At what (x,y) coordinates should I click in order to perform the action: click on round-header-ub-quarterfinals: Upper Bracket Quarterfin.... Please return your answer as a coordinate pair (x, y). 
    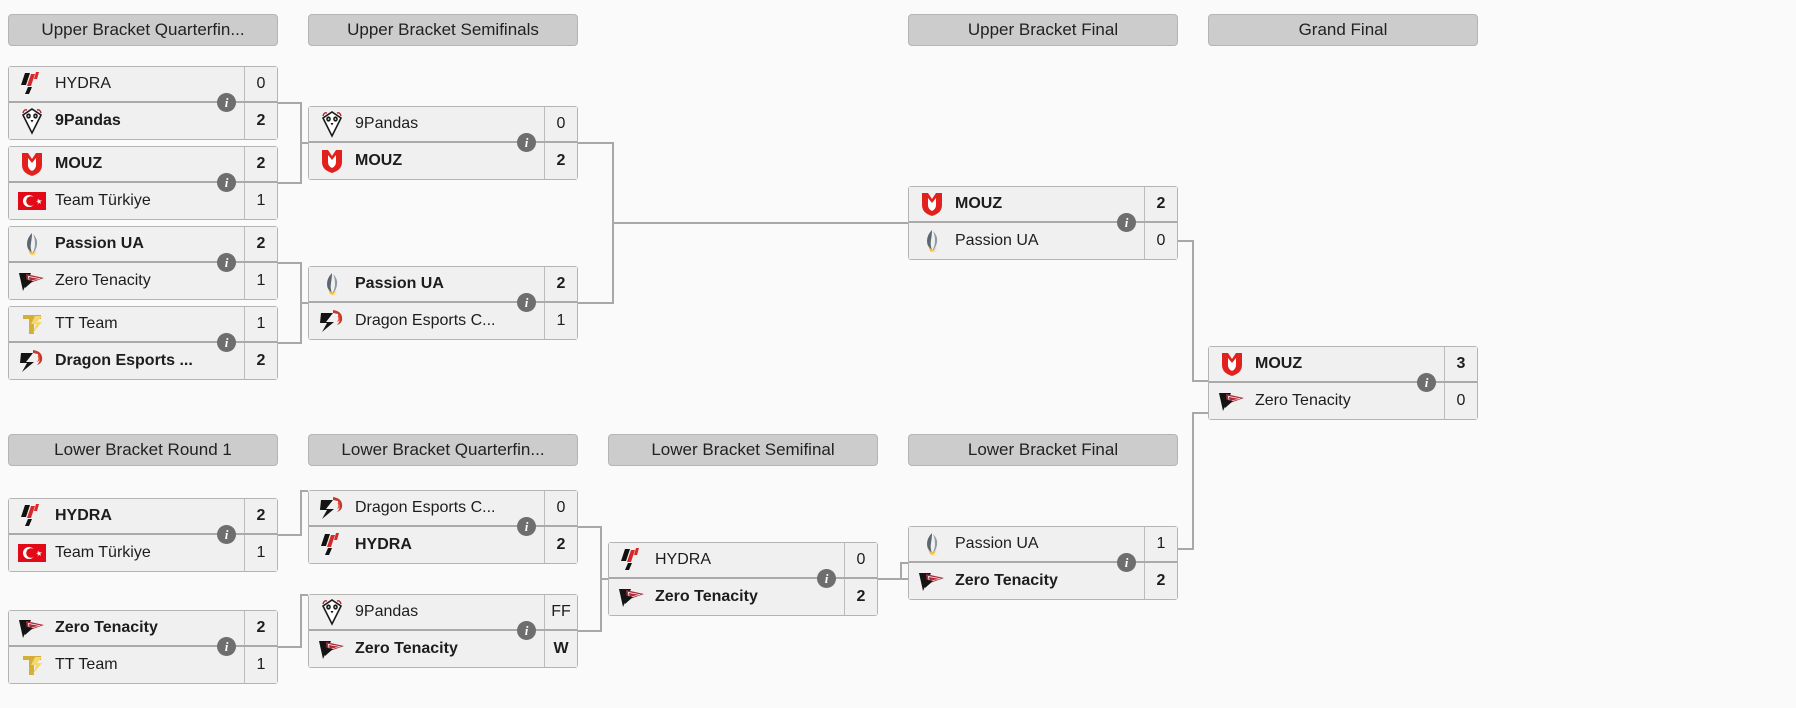
    Looking at the image, I should click on (143, 30).